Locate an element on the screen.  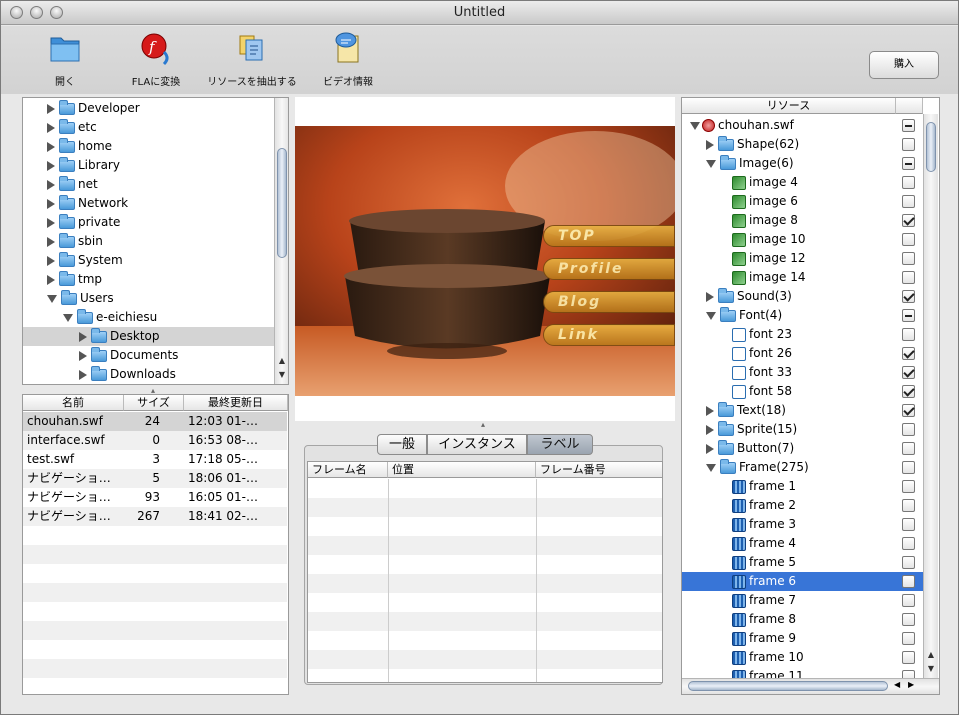
resource-row: frame 6 is located at coordinates (802, 581).